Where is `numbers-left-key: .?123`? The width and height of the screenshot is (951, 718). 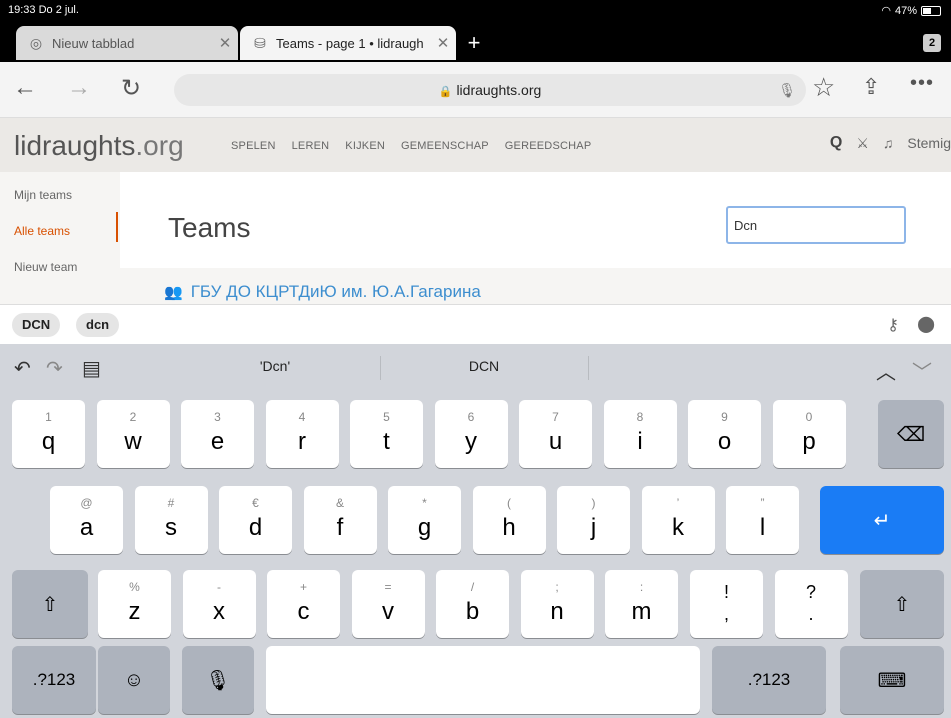 numbers-left-key: .?123 is located at coordinates (54, 680).